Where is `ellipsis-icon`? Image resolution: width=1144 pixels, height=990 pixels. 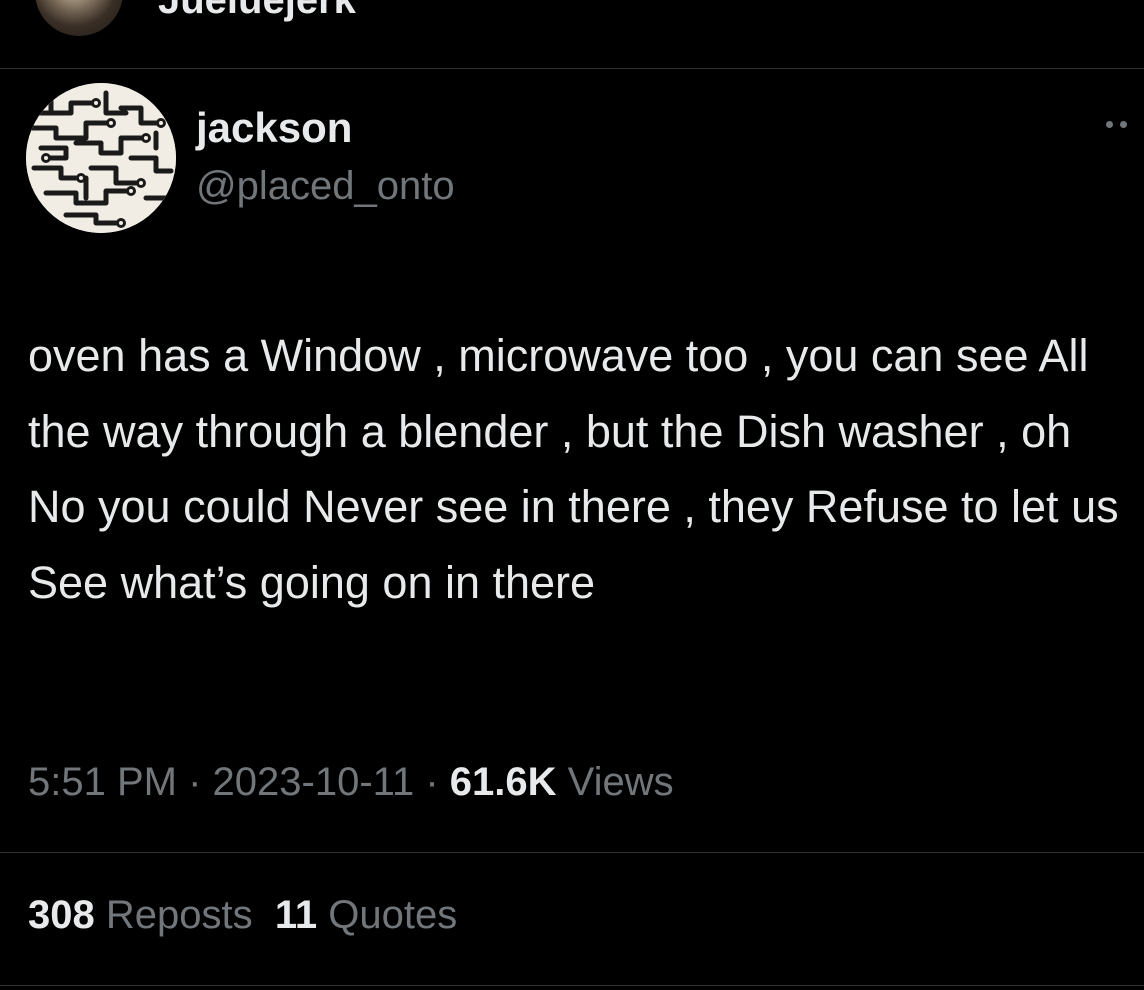 ellipsis-icon is located at coordinates (1121, 124).